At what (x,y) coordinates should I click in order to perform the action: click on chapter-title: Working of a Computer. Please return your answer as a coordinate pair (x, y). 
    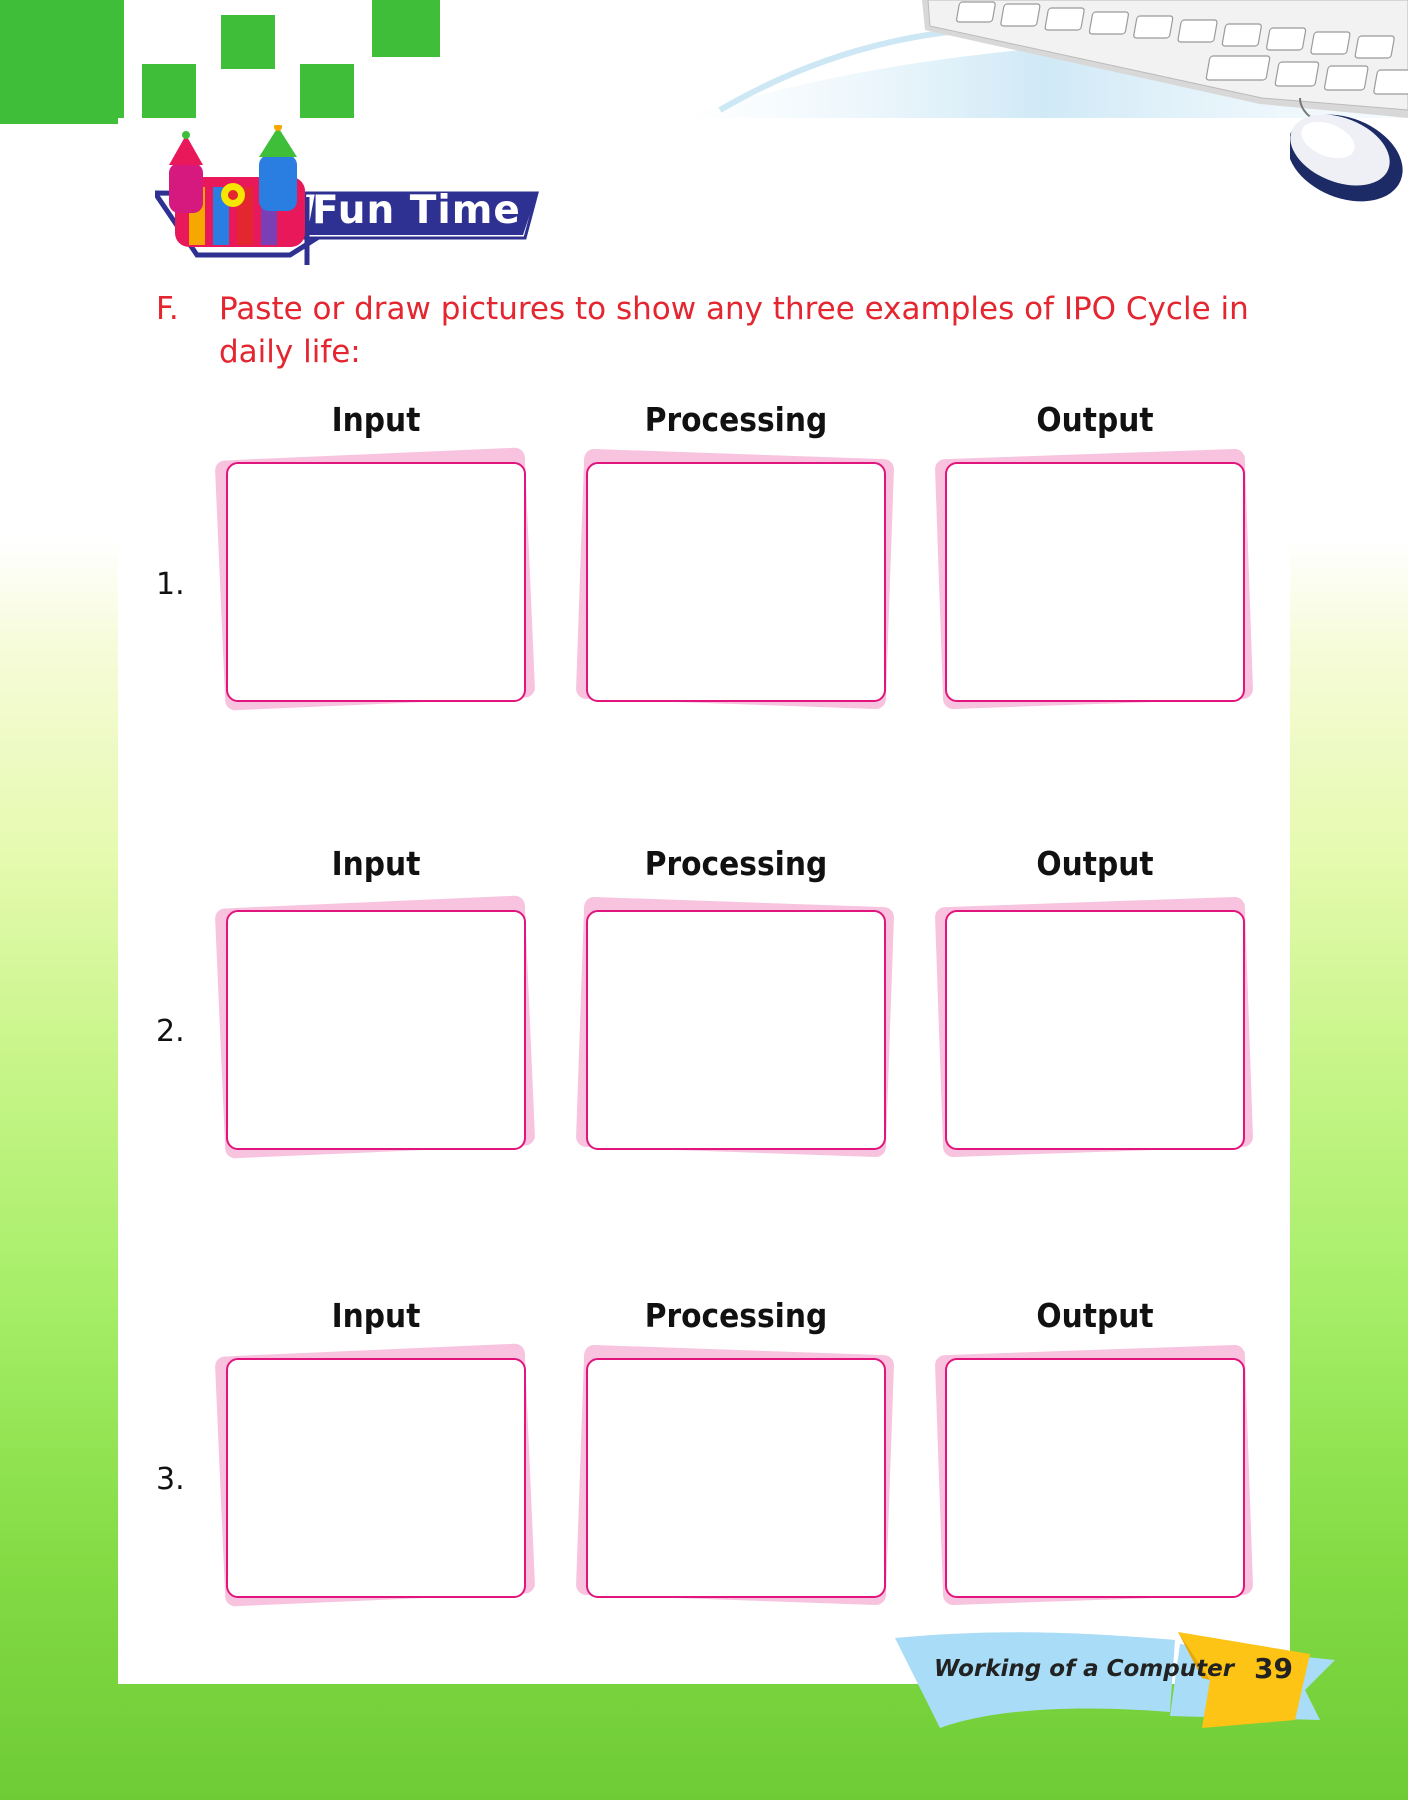
    Looking at the image, I should click on (1084, 1669).